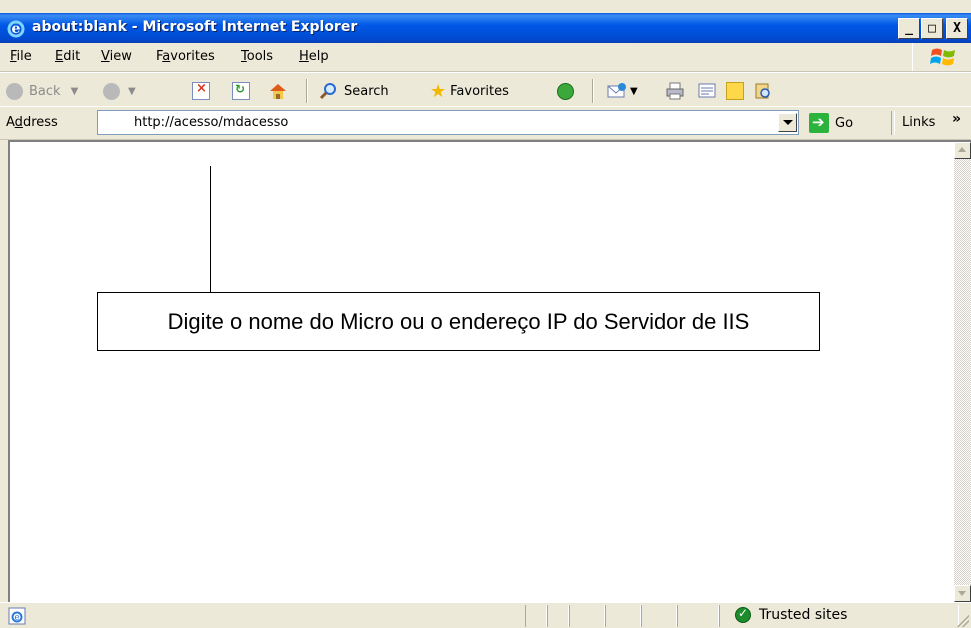 The width and height of the screenshot is (971, 628). I want to click on standard-toolbar: Back ▼ ▼ × ↻ Search ★ Favorites ▼, so click(485, 90).